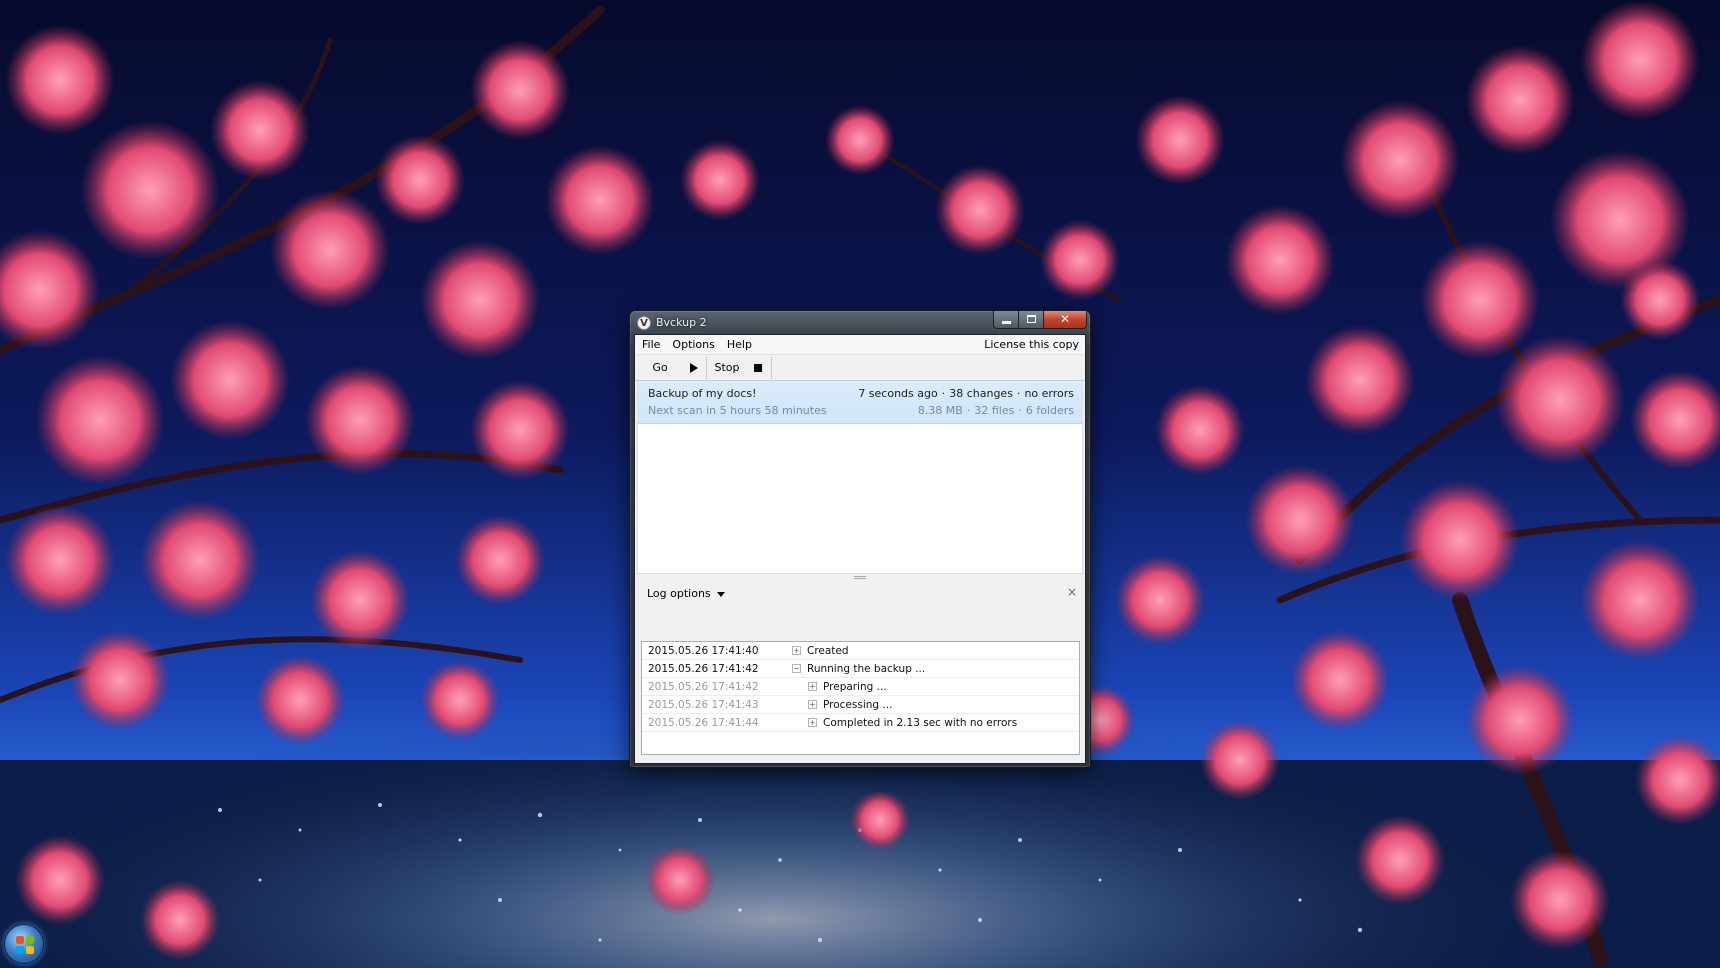 The image size is (1720, 968). What do you see at coordinates (739, 345) in the screenshot?
I see `menu-help: Help` at bounding box center [739, 345].